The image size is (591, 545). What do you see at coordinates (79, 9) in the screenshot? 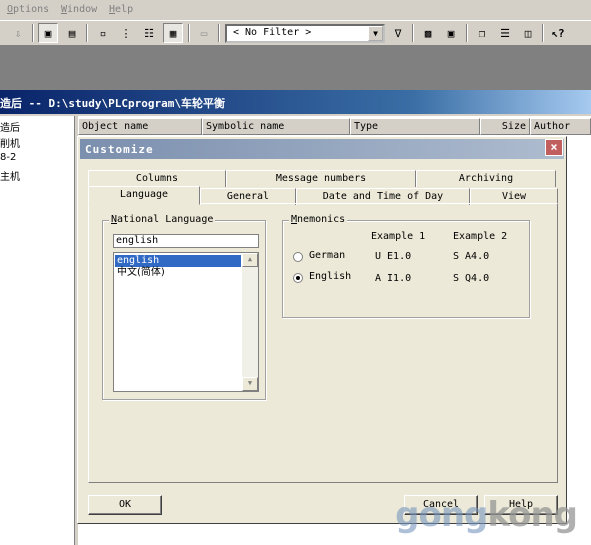
I see `menu-window: Window` at bounding box center [79, 9].